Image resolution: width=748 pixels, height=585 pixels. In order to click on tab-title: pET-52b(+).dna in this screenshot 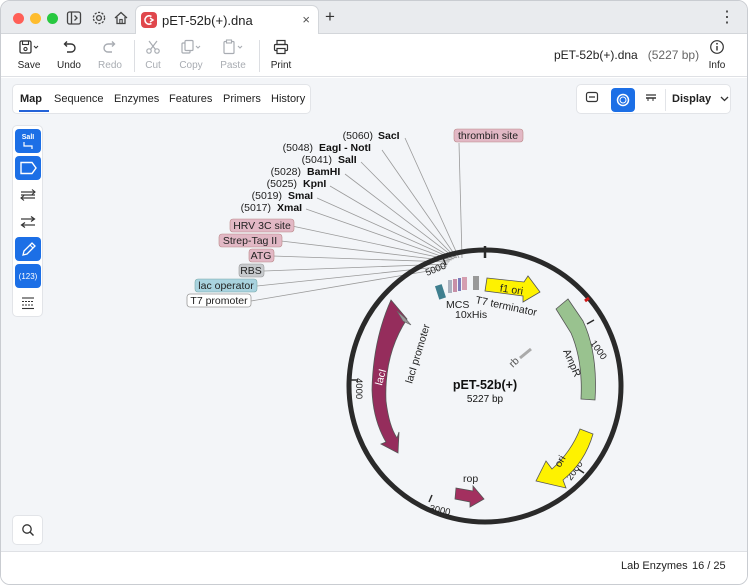, I will do `click(207, 20)`.